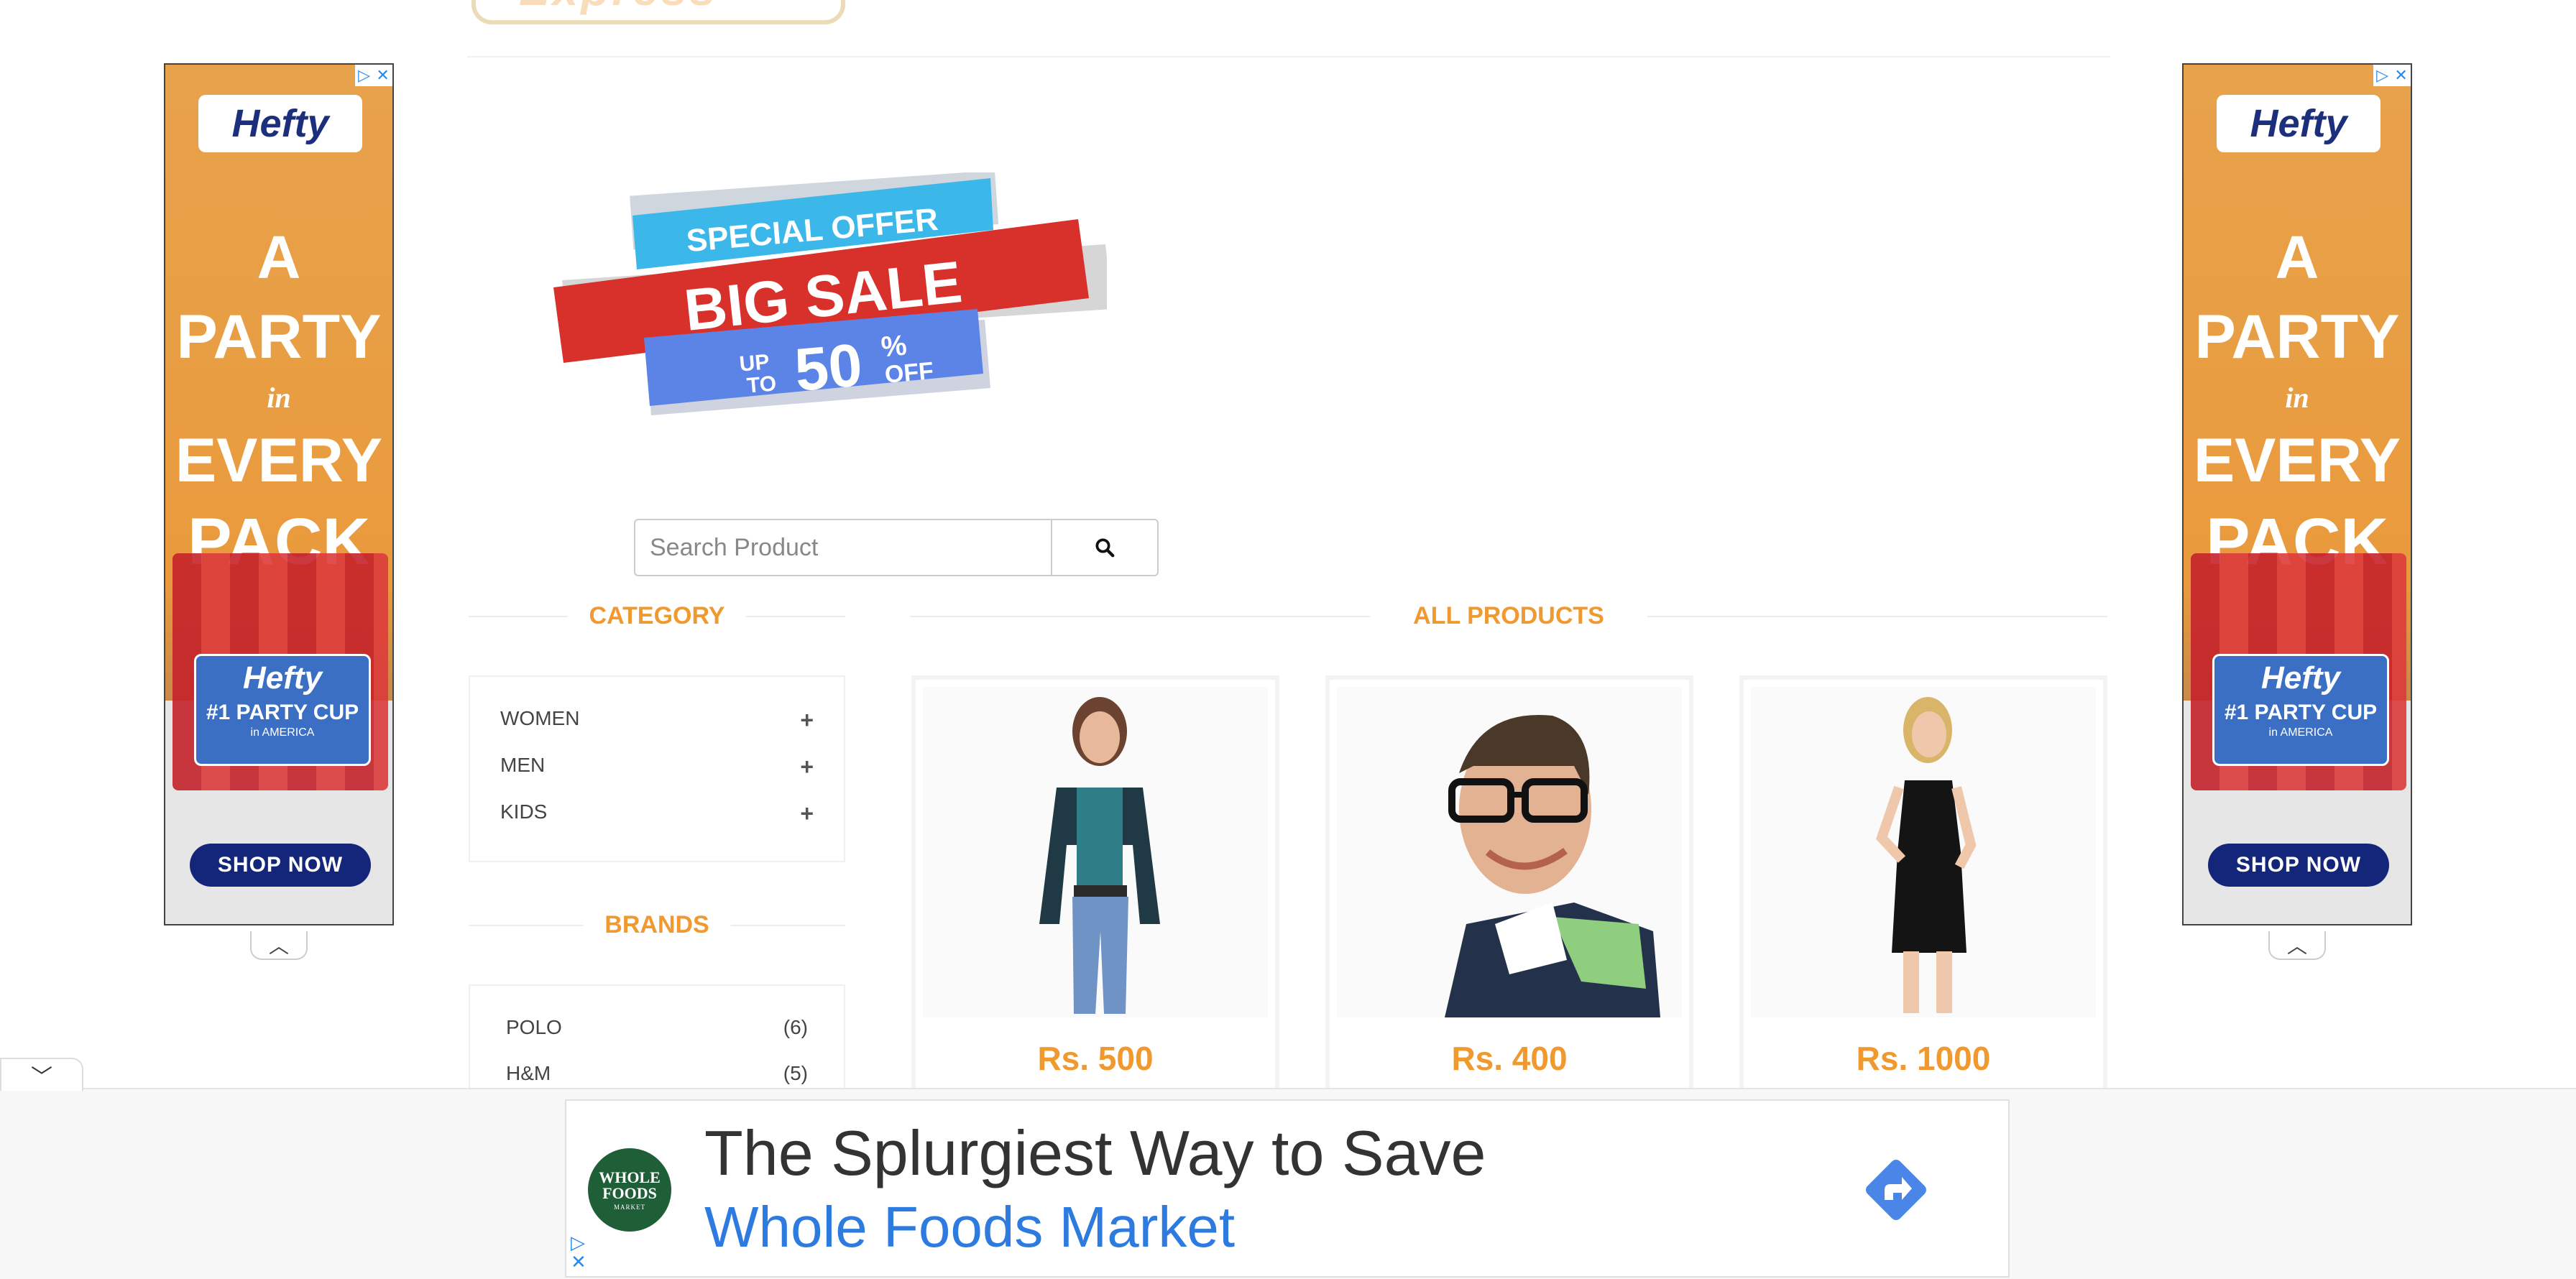  I want to click on chevron-down-icon: ﹀, so click(41, 1077).